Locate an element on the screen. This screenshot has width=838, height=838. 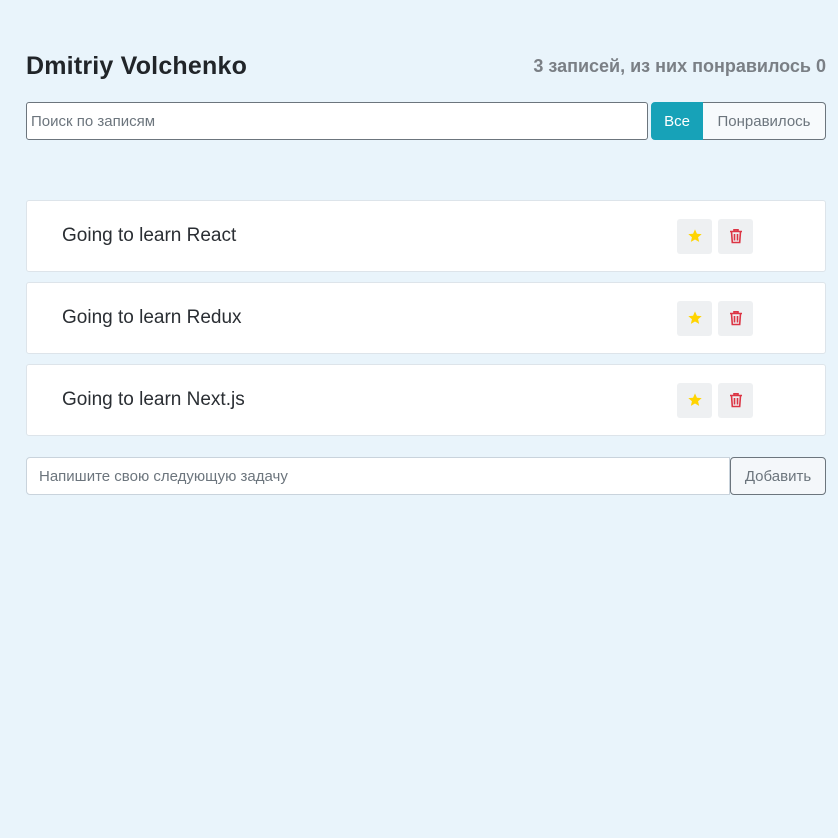
filter-liked-button: Понравилось is located at coordinates (764, 121).